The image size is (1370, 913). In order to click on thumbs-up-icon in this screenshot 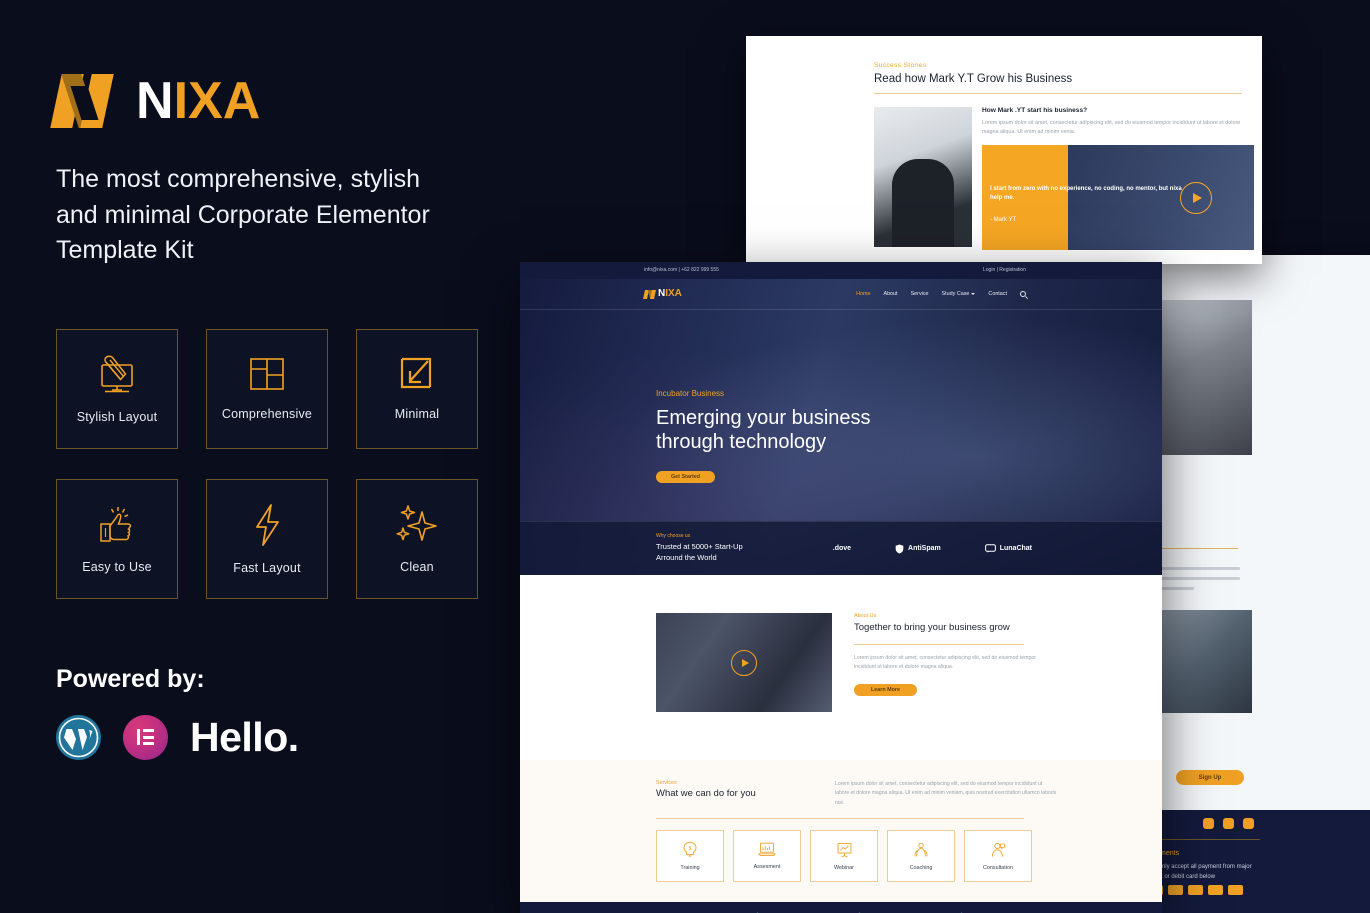, I will do `click(116, 524)`.